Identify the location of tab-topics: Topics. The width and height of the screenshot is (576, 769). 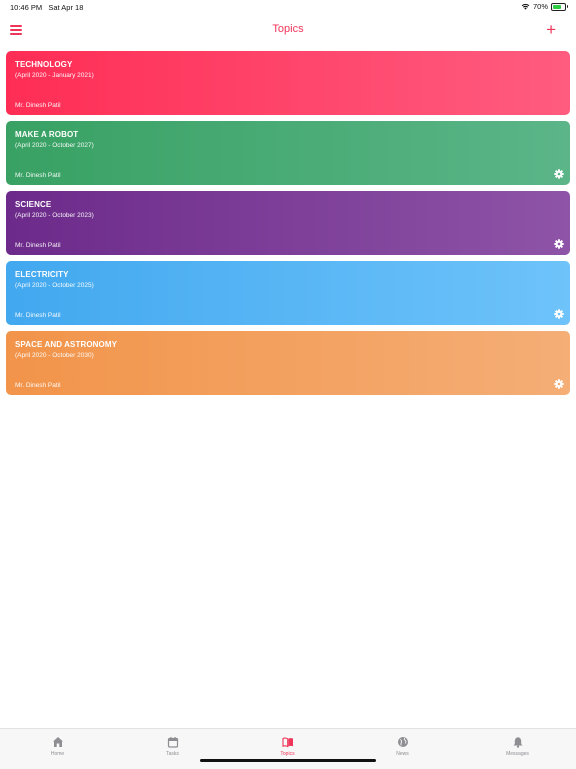
(287, 745).